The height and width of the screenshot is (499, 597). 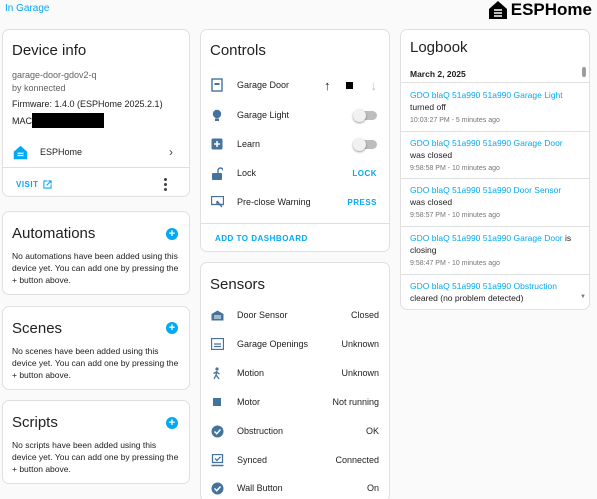 I want to click on press-button: PRESS, so click(x=362, y=202).